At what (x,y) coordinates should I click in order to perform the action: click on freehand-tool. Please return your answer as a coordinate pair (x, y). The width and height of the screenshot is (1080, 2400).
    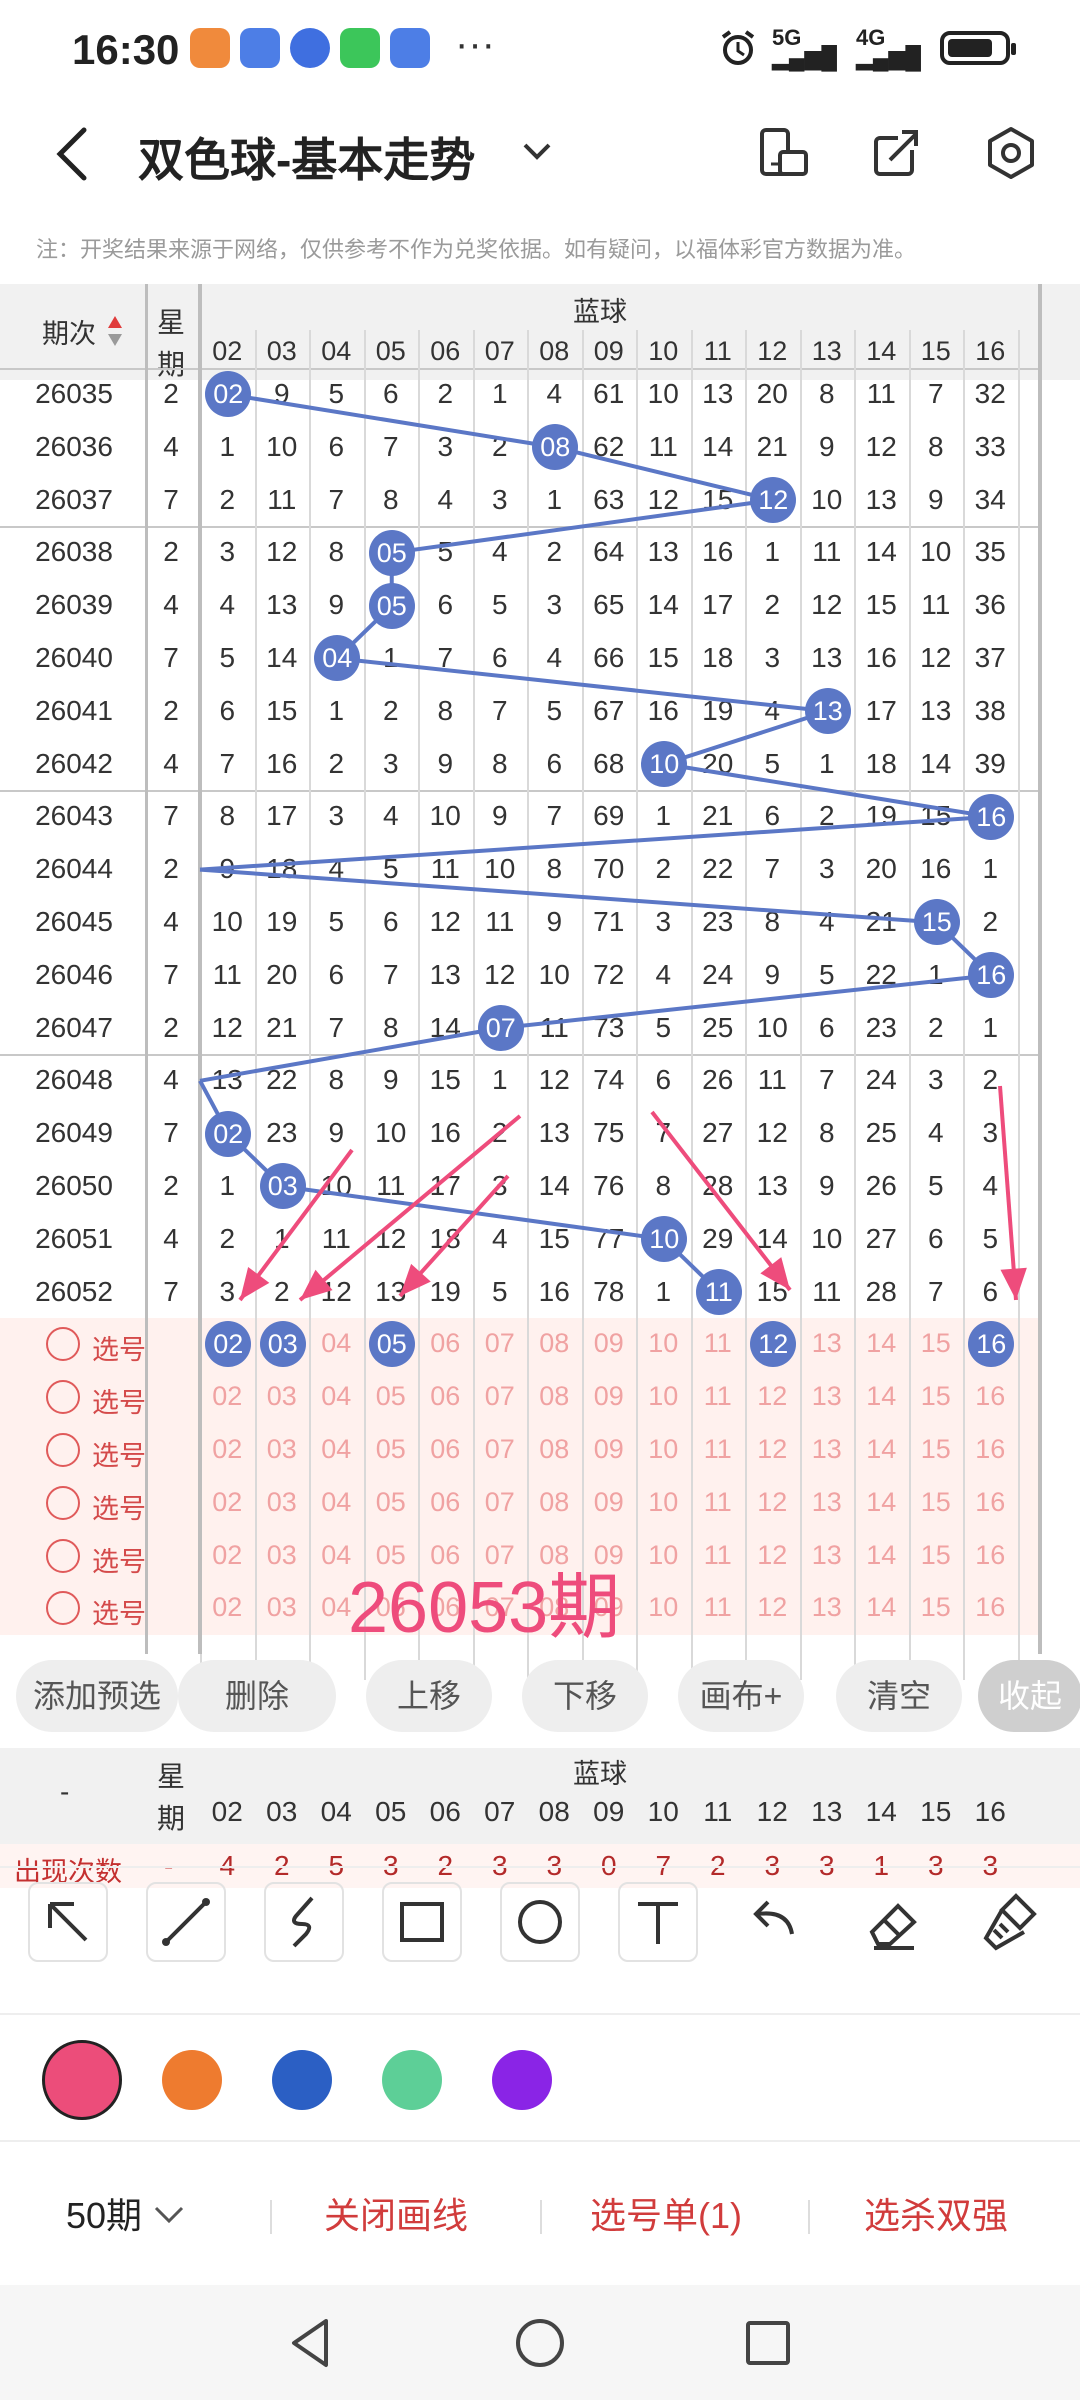
    Looking at the image, I should click on (304, 1922).